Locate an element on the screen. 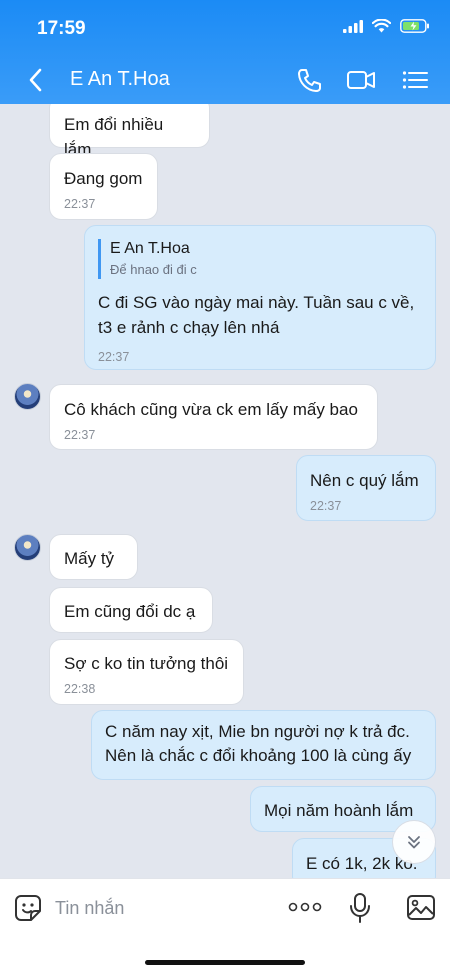 This screenshot has height=973, width=450. message-bubble: Em đổi nhiều lắm is located at coordinates (129, 131).